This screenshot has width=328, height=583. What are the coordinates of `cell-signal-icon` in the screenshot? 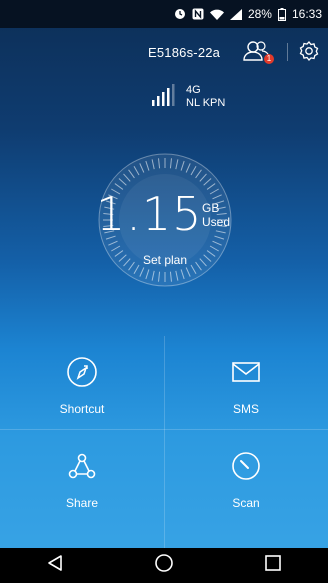 It's located at (235, 14).